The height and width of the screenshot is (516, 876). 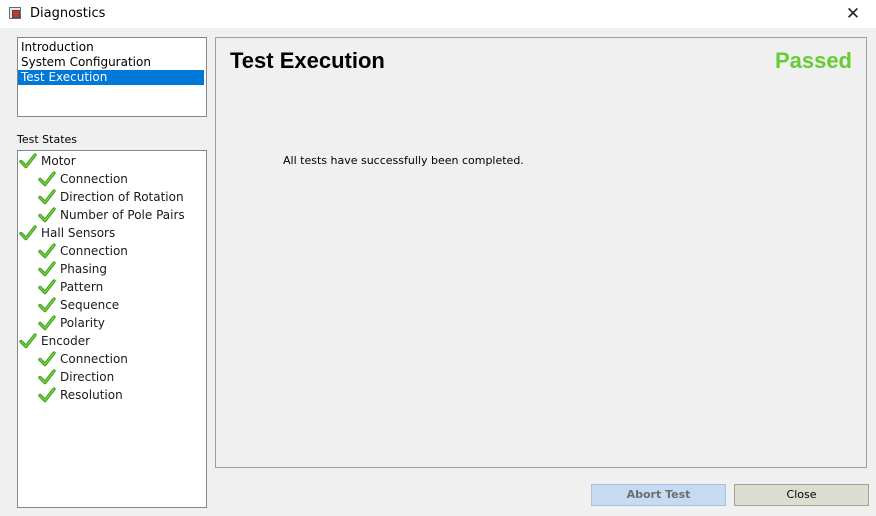 I want to click on tree-item-sequence: Sequence, so click(x=112, y=305).